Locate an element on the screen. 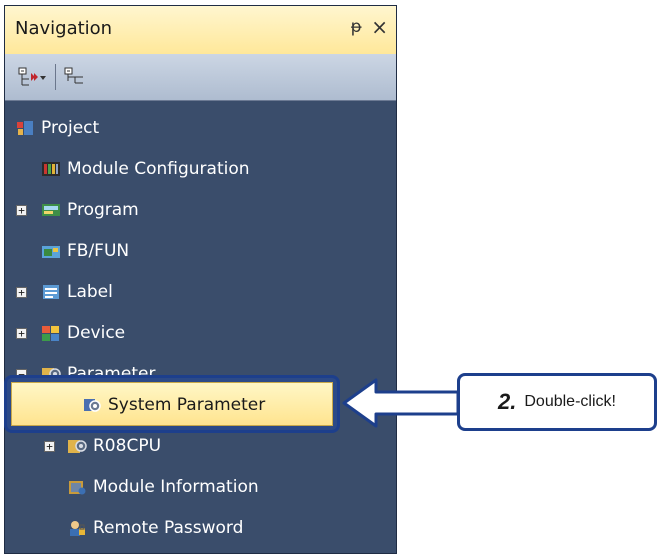 This screenshot has width=661, height=554. tree-item-fb-fun: FB/FUN is located at coordinates (85, 251).